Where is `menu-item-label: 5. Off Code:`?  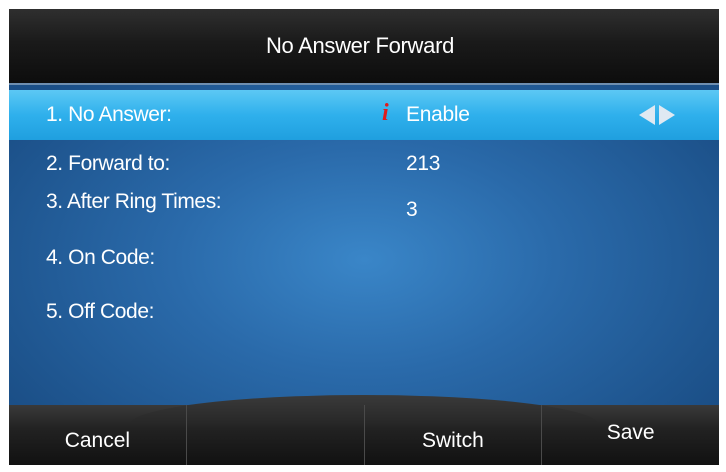 menu-item-label: 5. Off Code: is located at coordinates (100, 311).